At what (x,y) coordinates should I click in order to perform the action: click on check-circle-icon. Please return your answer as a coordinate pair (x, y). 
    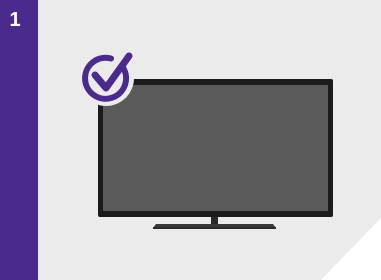
    Looking at the image, I should click on (106, 78).